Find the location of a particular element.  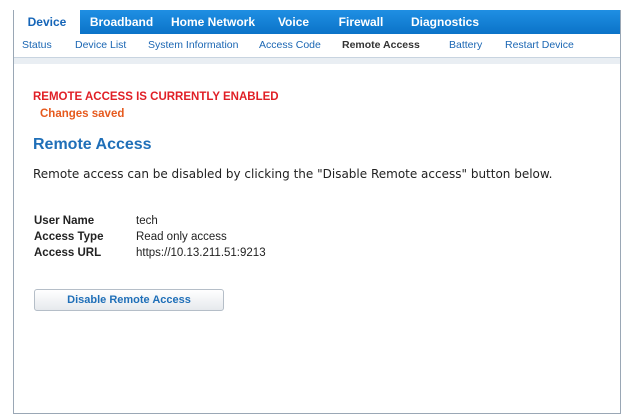

detail-row-user-name: User Name tech is located at coordinates (150, 221).